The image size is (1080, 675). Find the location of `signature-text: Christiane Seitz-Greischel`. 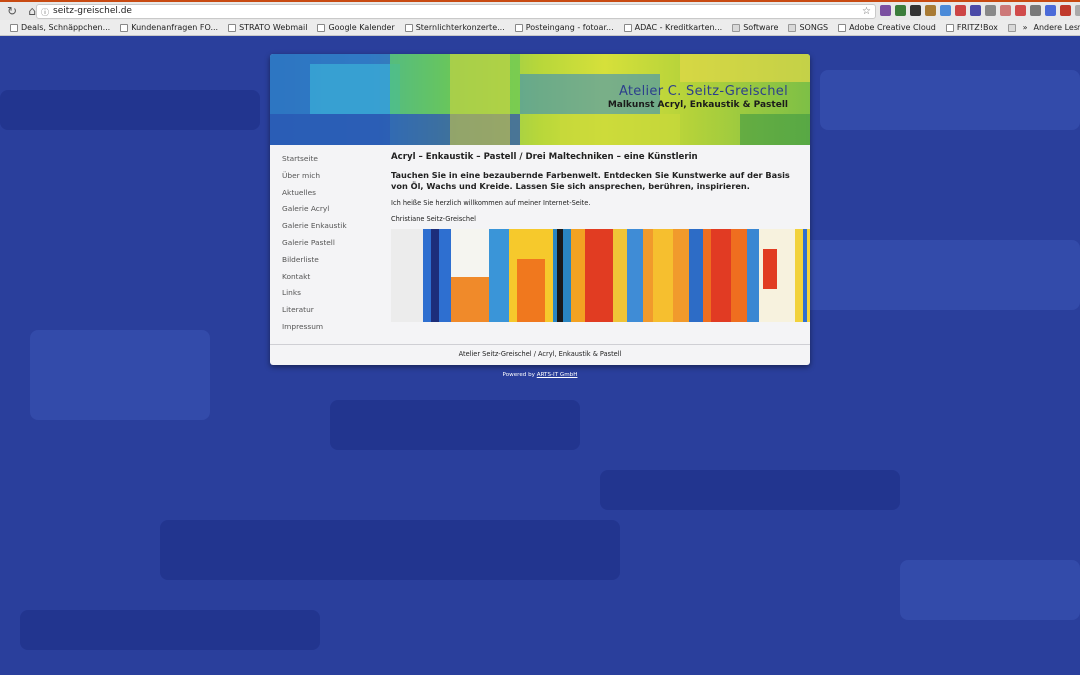

signature-text: Christiane Seitz-Greischel is located at coordinates (433, 219).